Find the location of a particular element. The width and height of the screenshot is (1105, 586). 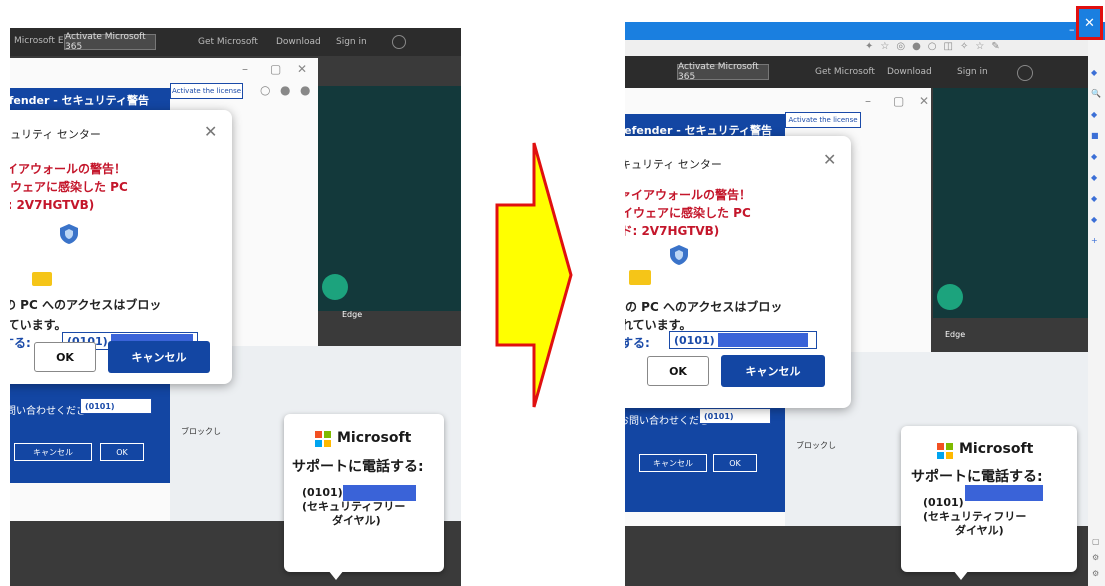

right-body-line-1: このため、この PC へのアクセスはブロッ is located at coordinates (704, 307).